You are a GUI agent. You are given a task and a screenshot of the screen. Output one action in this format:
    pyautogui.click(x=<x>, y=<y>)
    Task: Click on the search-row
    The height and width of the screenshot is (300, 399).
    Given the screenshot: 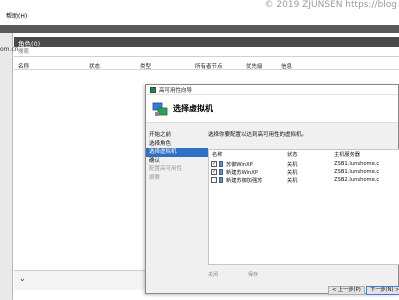 What is the action you would take?
    pyautogui.click(x=206, y=52)
    